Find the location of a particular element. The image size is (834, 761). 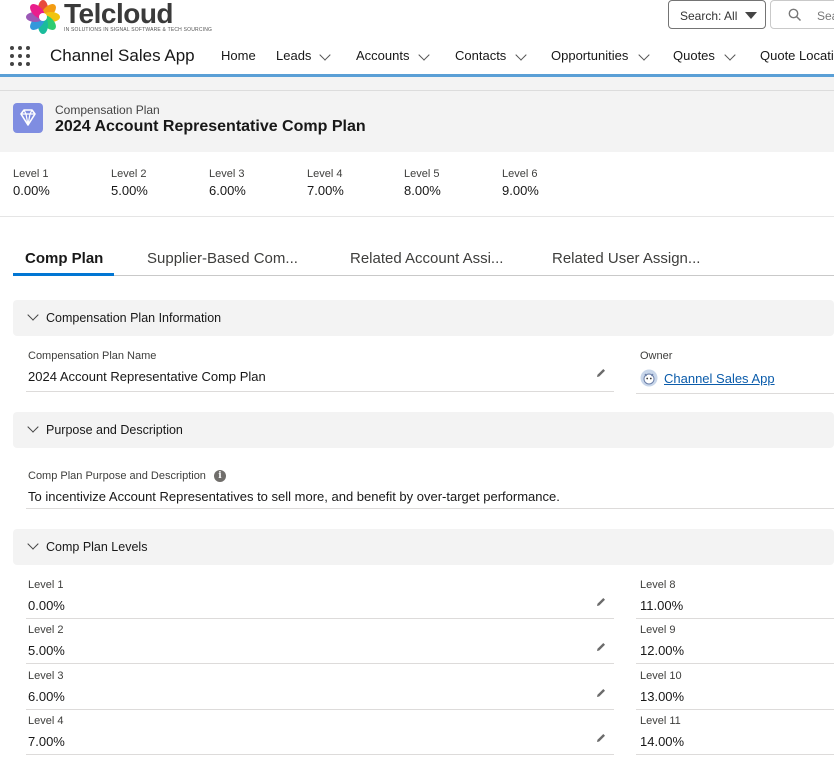

highlight-label: Level 5 is located at coordinates (422, 174).